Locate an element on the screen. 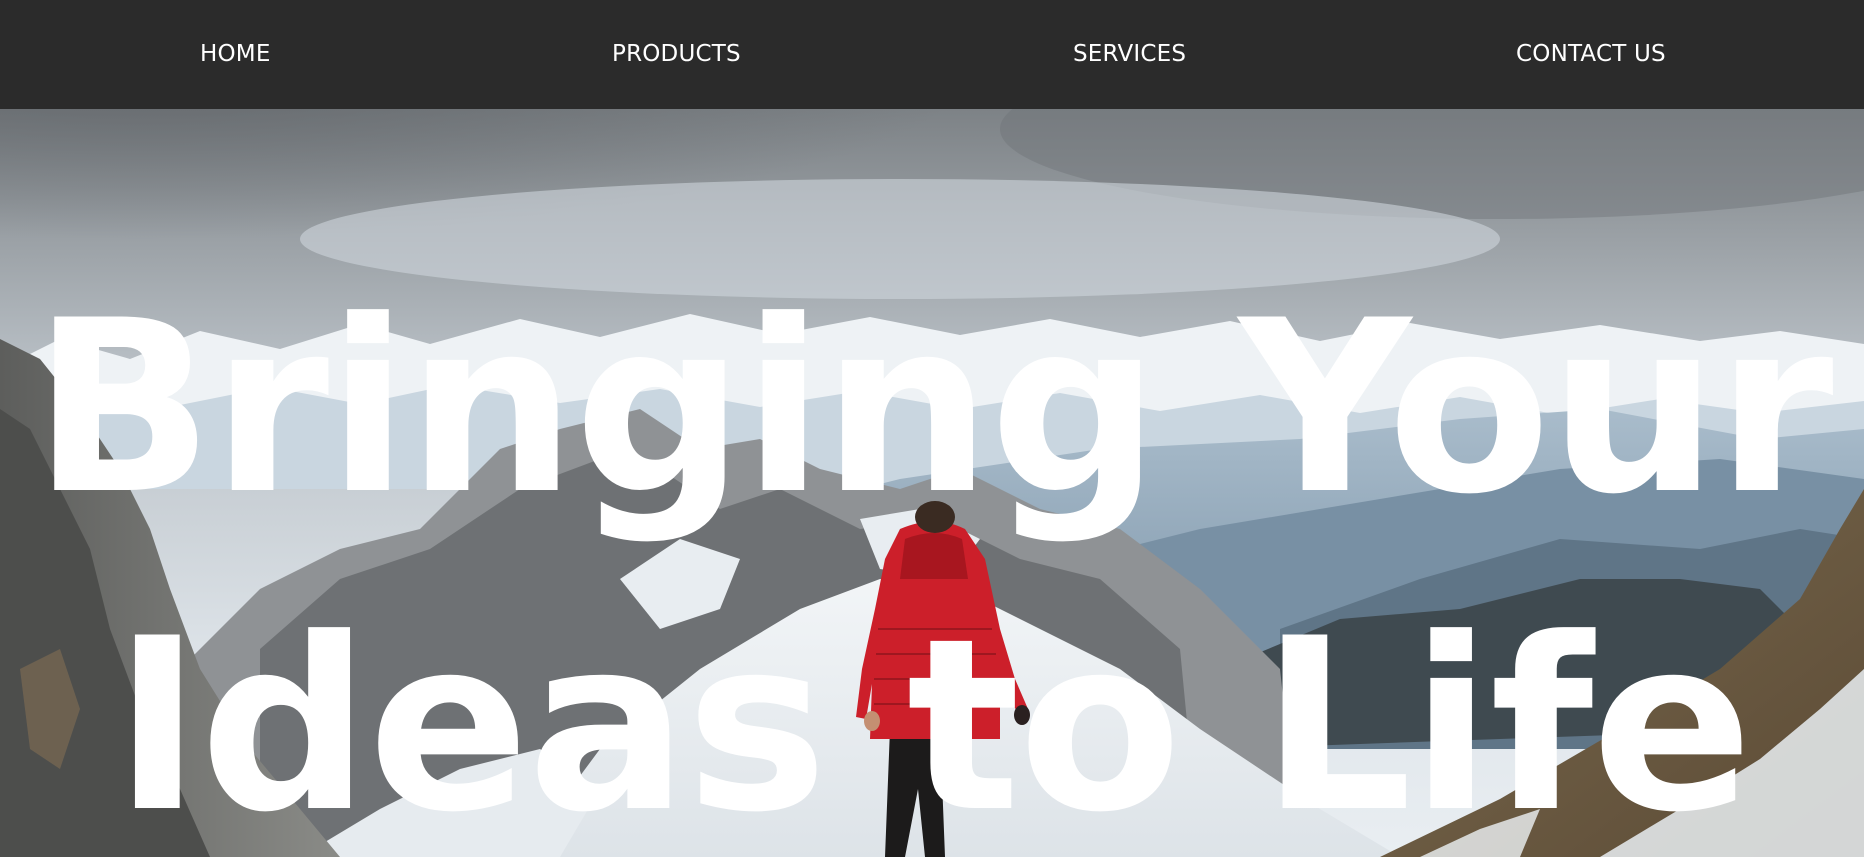 Image resolution: width=1864 pixels, height=857 pixels. nav-link-contact-us: CONTACT US is located at coordinates (1591, 54).